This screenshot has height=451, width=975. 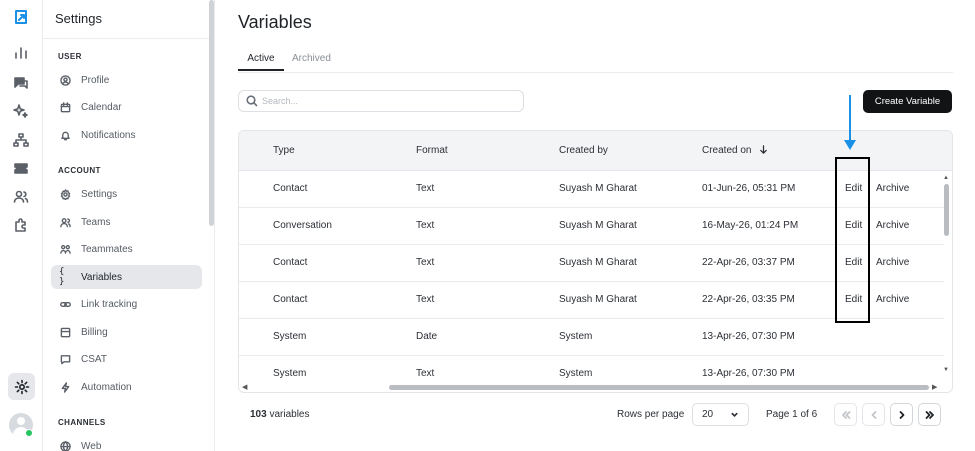 What do you see at coordinates (907, 101) in the screenshot?
I see `create-variable-button: Create Variable` at bounding box center [907, 101].